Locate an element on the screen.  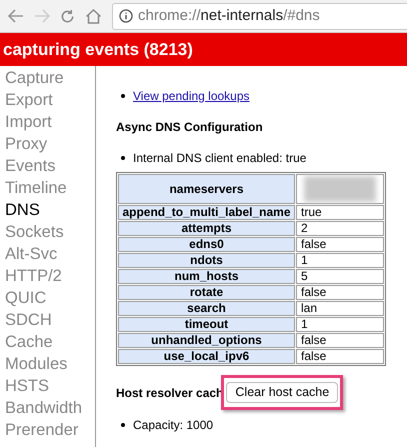
key-cell: num_hosts is located at coordinates (206, 276).